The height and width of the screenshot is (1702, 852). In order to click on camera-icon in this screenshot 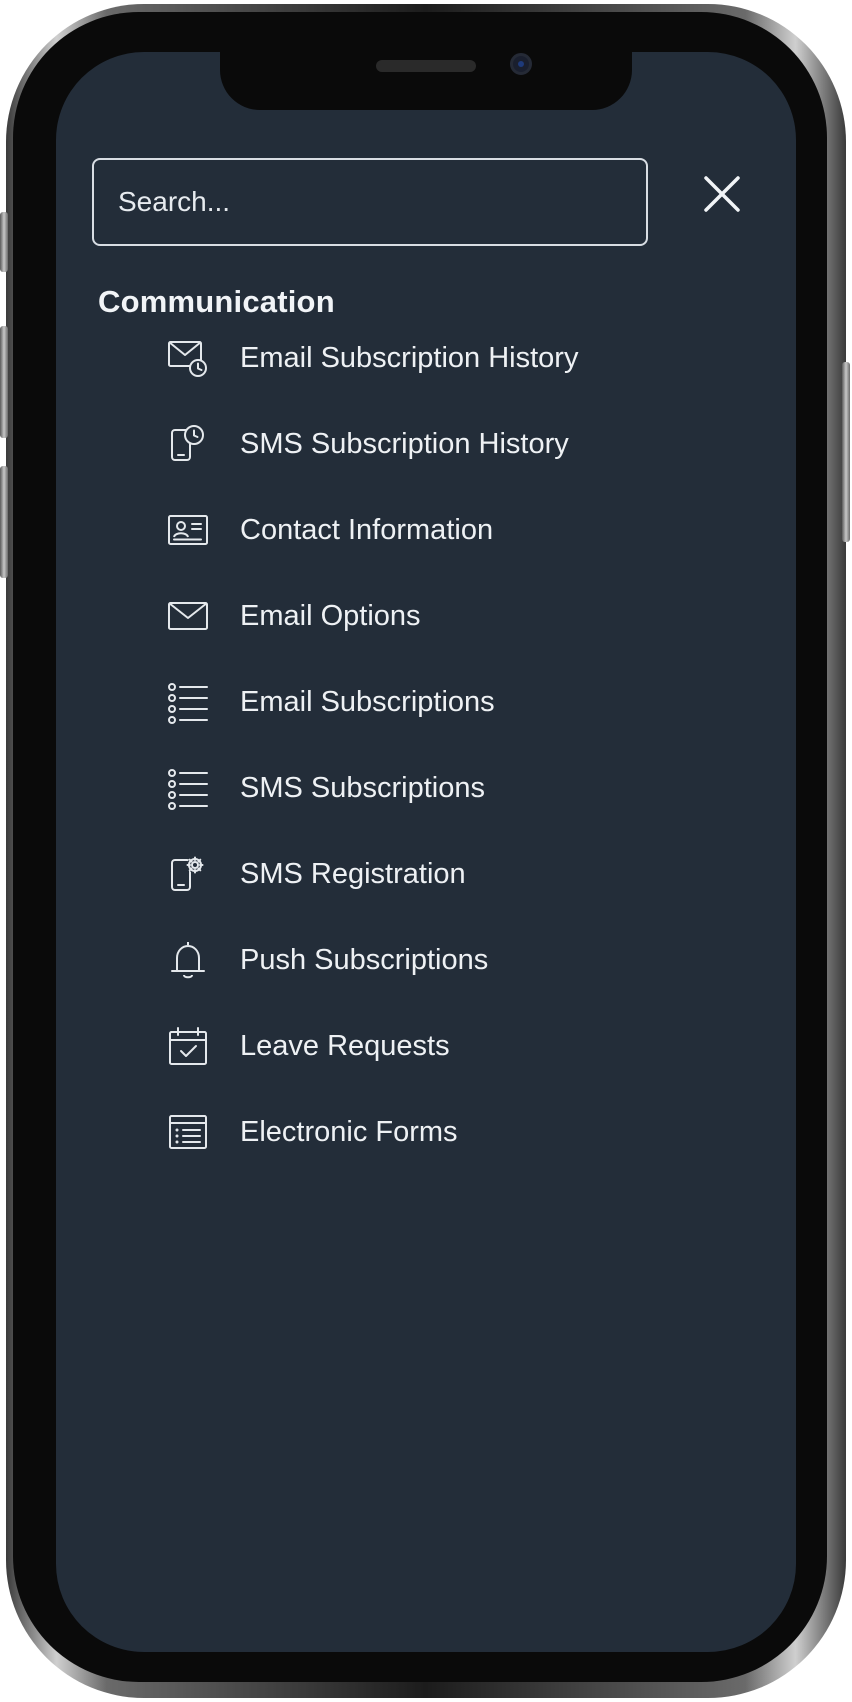, I will do `click(521, 64)`.